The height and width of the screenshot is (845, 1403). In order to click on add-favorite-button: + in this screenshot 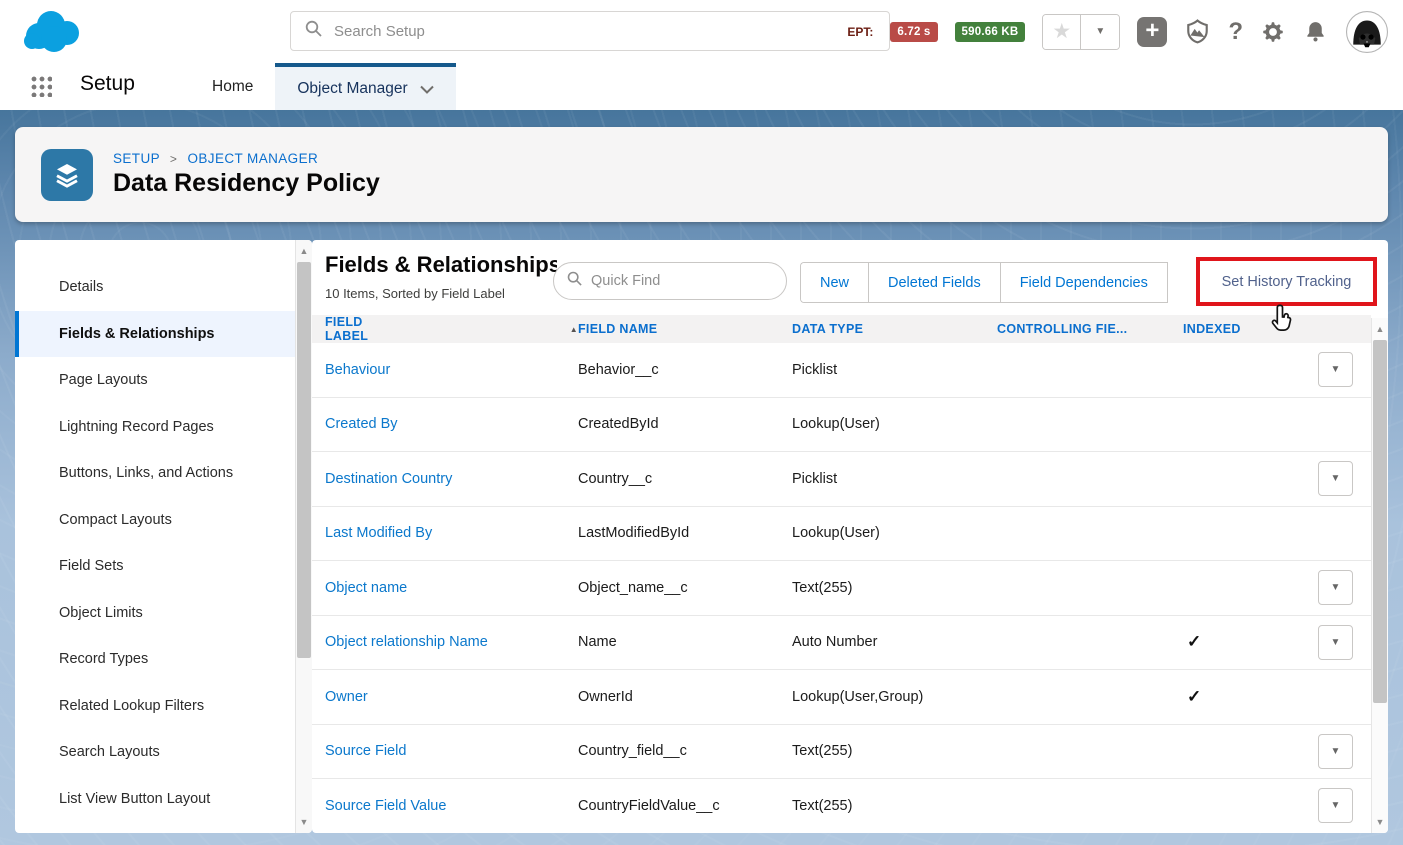, I will do `click(1152, 31)`.